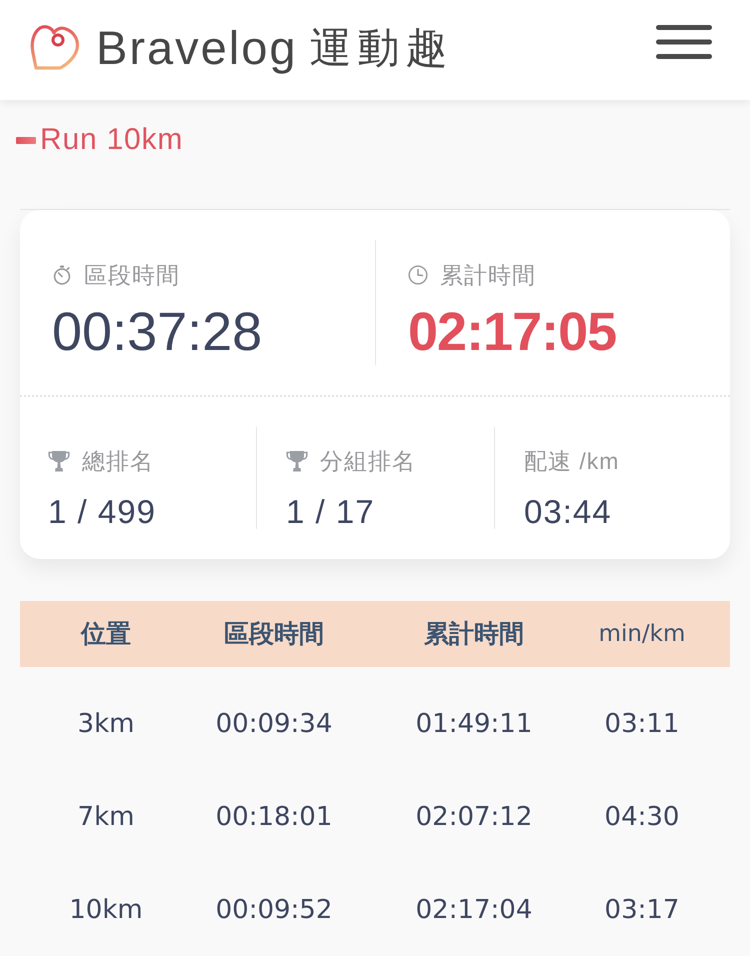 This screenshot has height=956, width=750. I want to click on brand-name: Bravelog, so click(197, 48).